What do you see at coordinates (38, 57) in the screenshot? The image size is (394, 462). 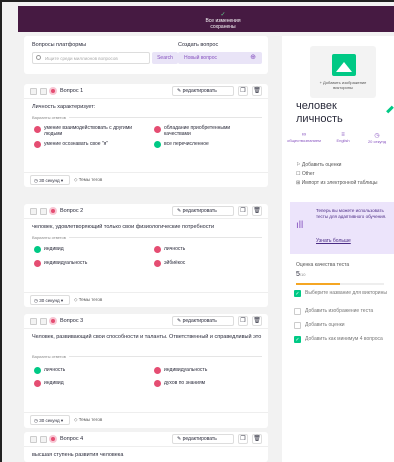 I see `search-icon` at bounding box center [38, 57].